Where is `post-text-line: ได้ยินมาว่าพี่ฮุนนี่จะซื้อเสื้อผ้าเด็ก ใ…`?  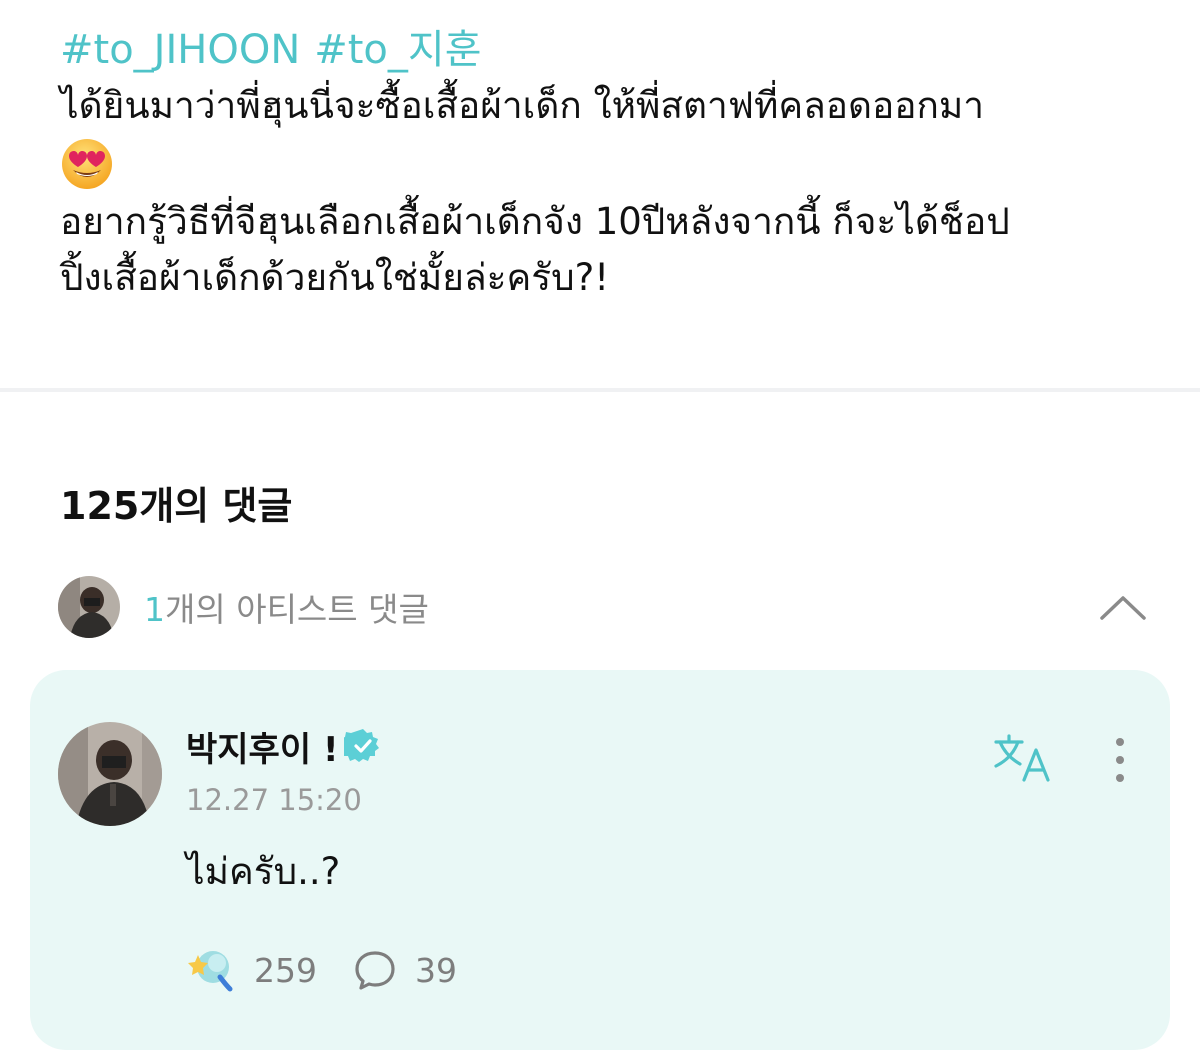
post-text-line: ได้ยินมาว่าพี่ฮุนนี่จะซื้อเสื้อผ้าเด็ก ใ… is located at coordinates (522, 105).